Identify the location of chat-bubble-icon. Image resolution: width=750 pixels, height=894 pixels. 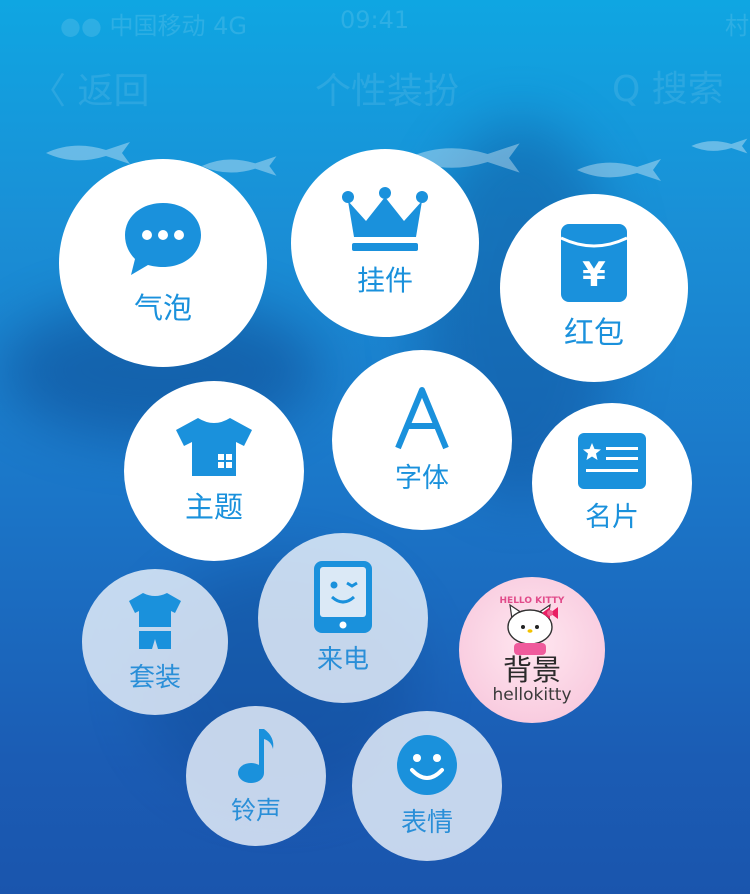
(163, 239).